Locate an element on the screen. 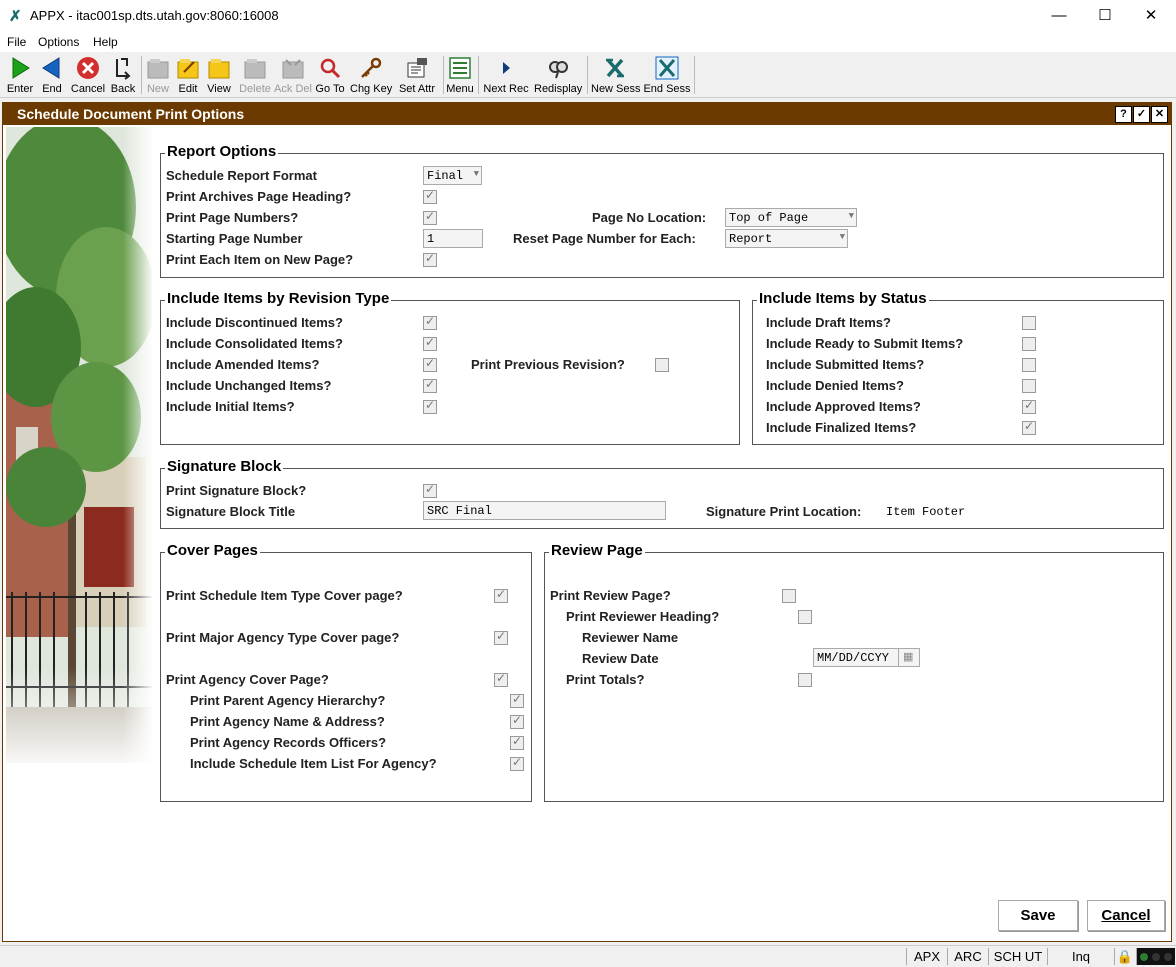 The height and width of the screenshot is (967, 1176). set-attr-button: Set Attr is located at coordinates (417, 75).